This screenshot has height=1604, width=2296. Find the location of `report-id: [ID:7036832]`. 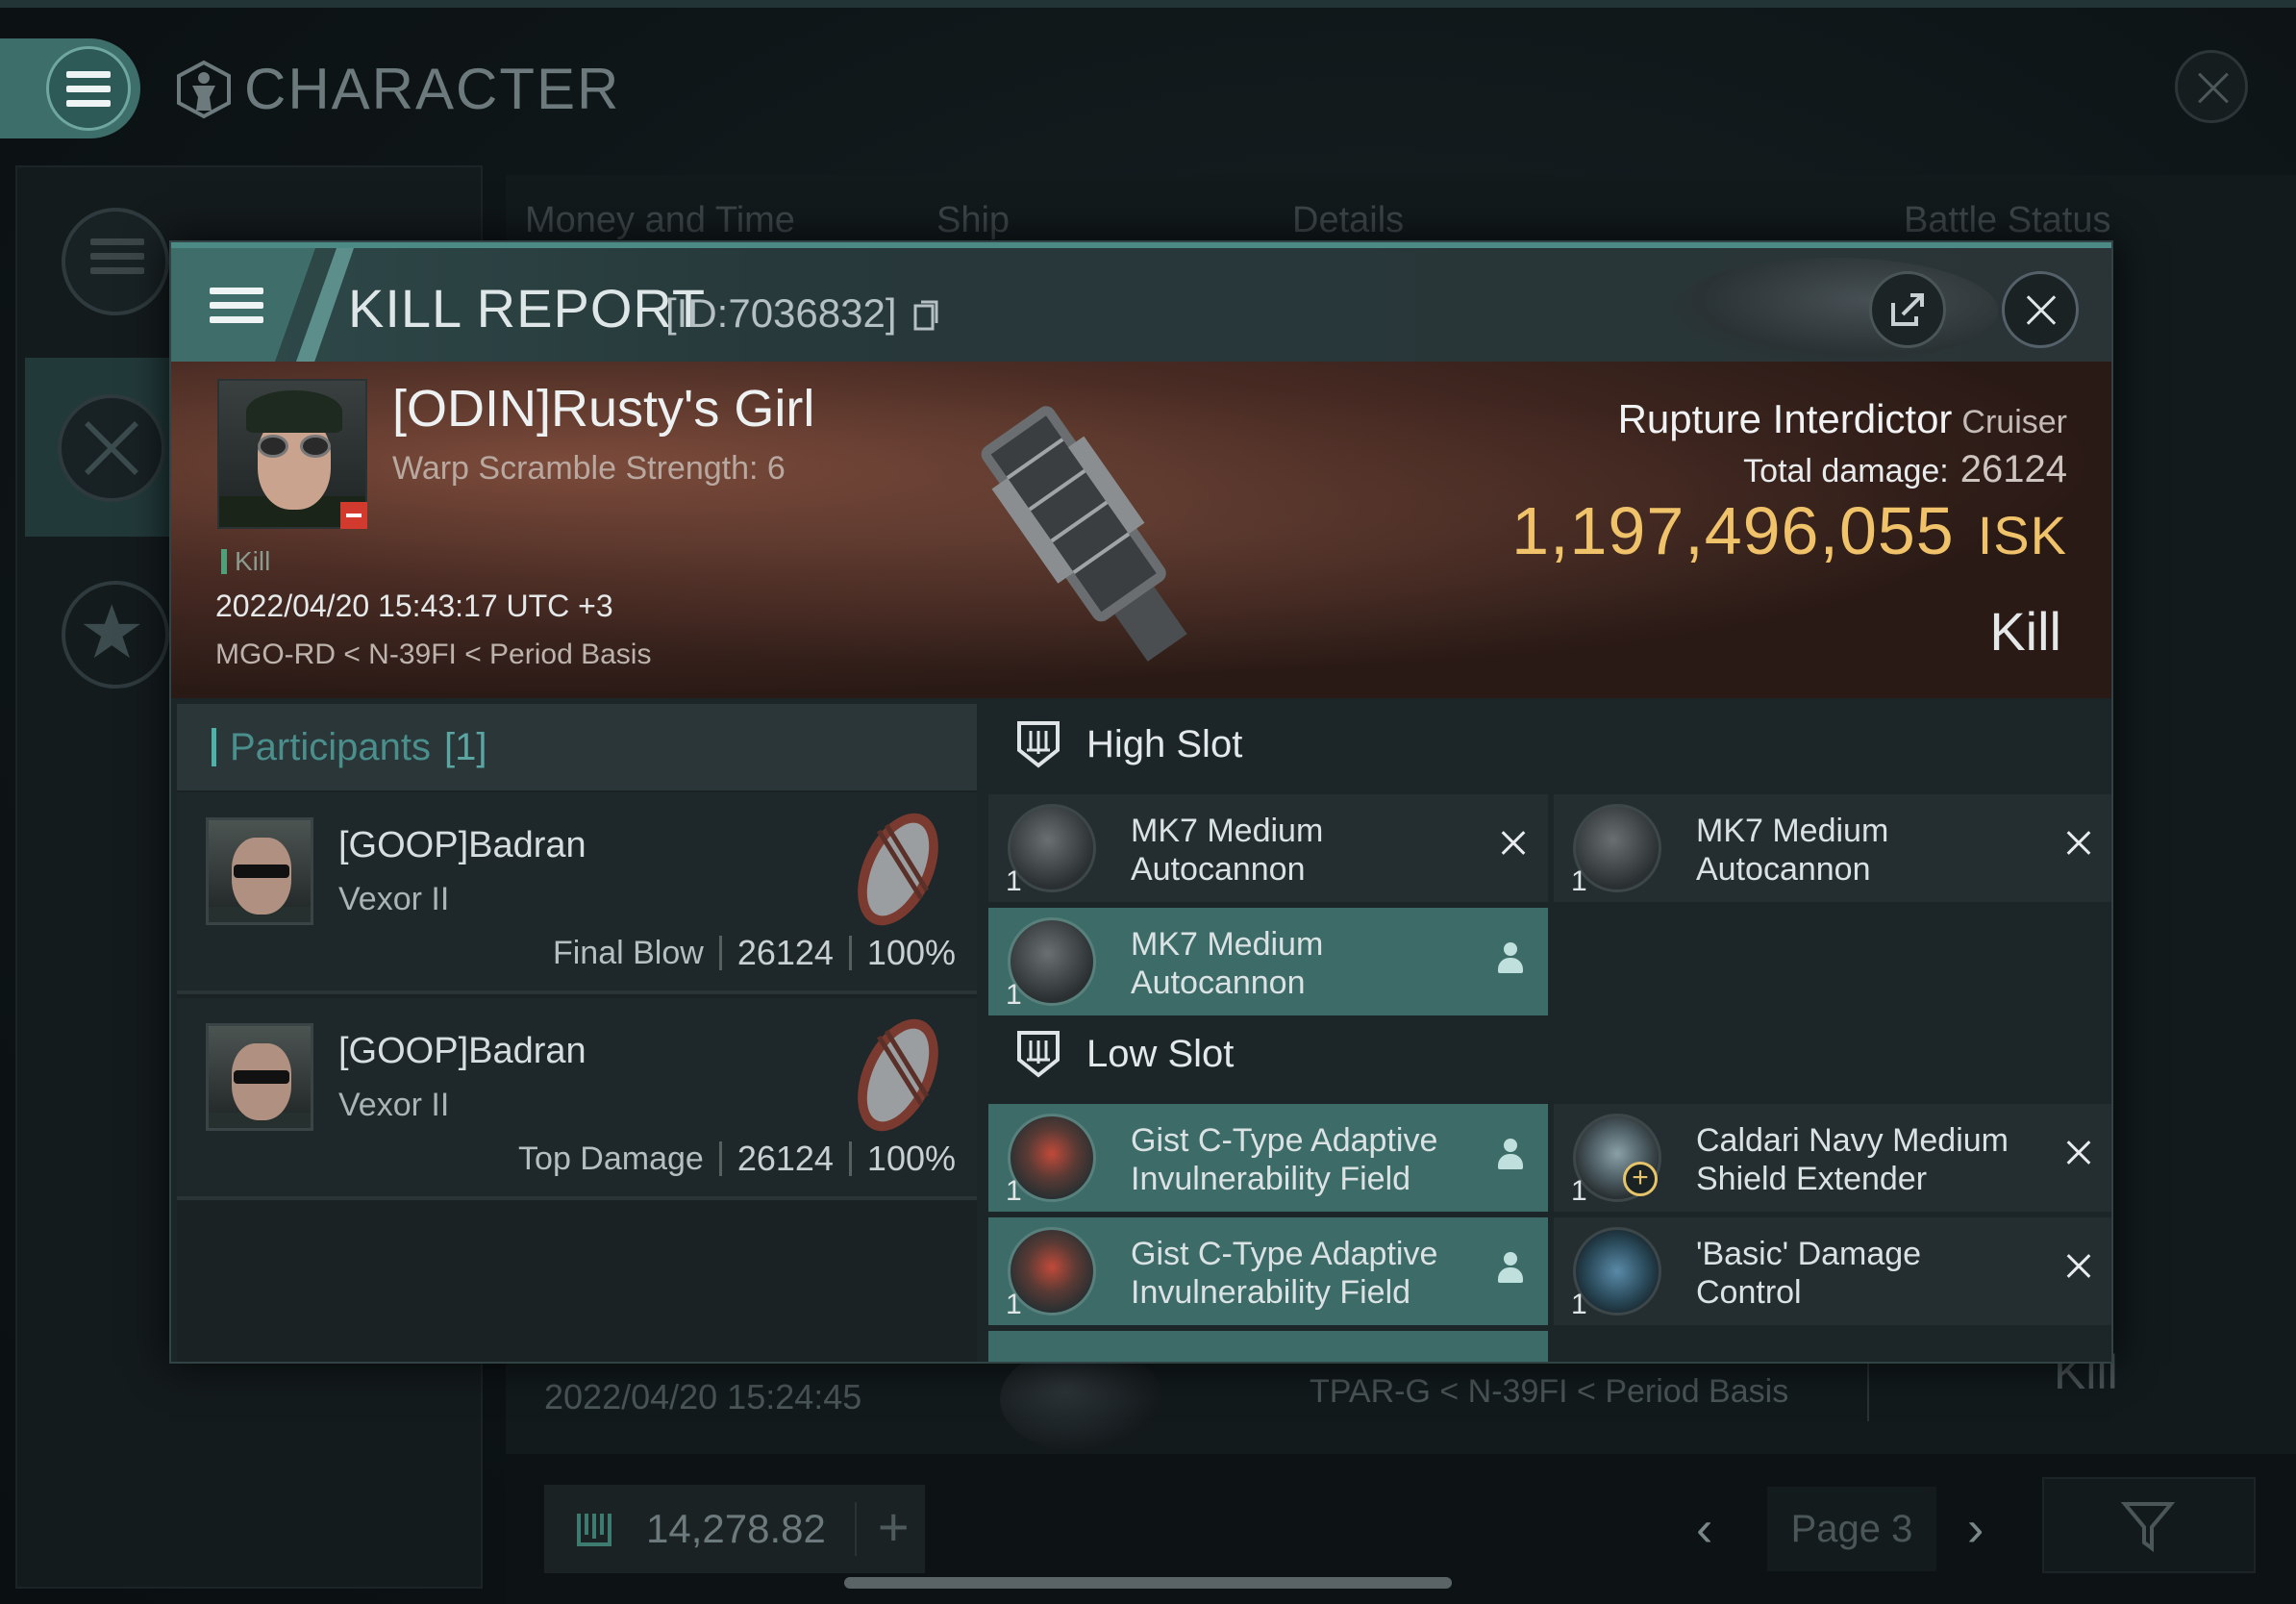

report-id: [ID:7036832] is located at coordinates (801, 313).